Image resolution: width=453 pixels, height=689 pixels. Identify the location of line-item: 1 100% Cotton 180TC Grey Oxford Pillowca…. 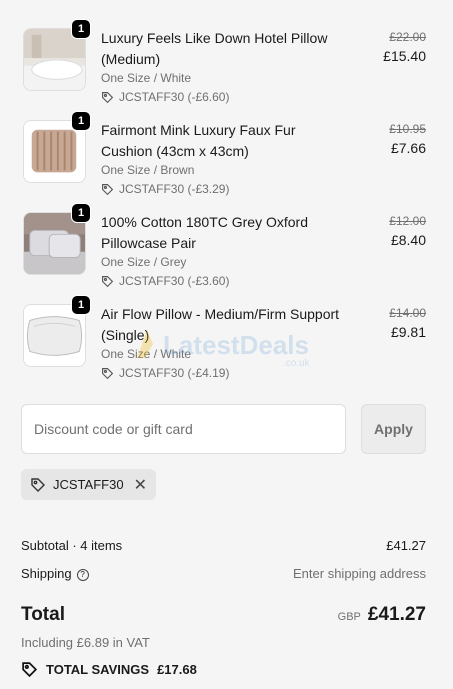
(223, 245).